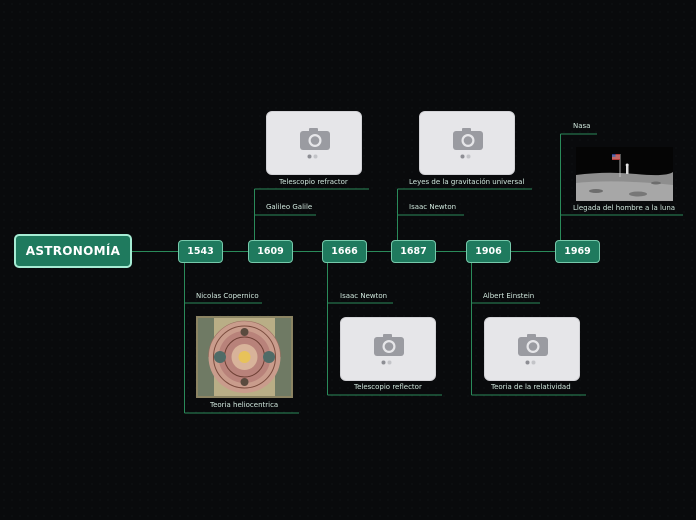 This screenshot has height=520, width=696. What do you see at coordinates (244, 405) in the screenshot?
I see `topic-label-1543: Teoria heliocentrica` at bounding box center [244, 405].